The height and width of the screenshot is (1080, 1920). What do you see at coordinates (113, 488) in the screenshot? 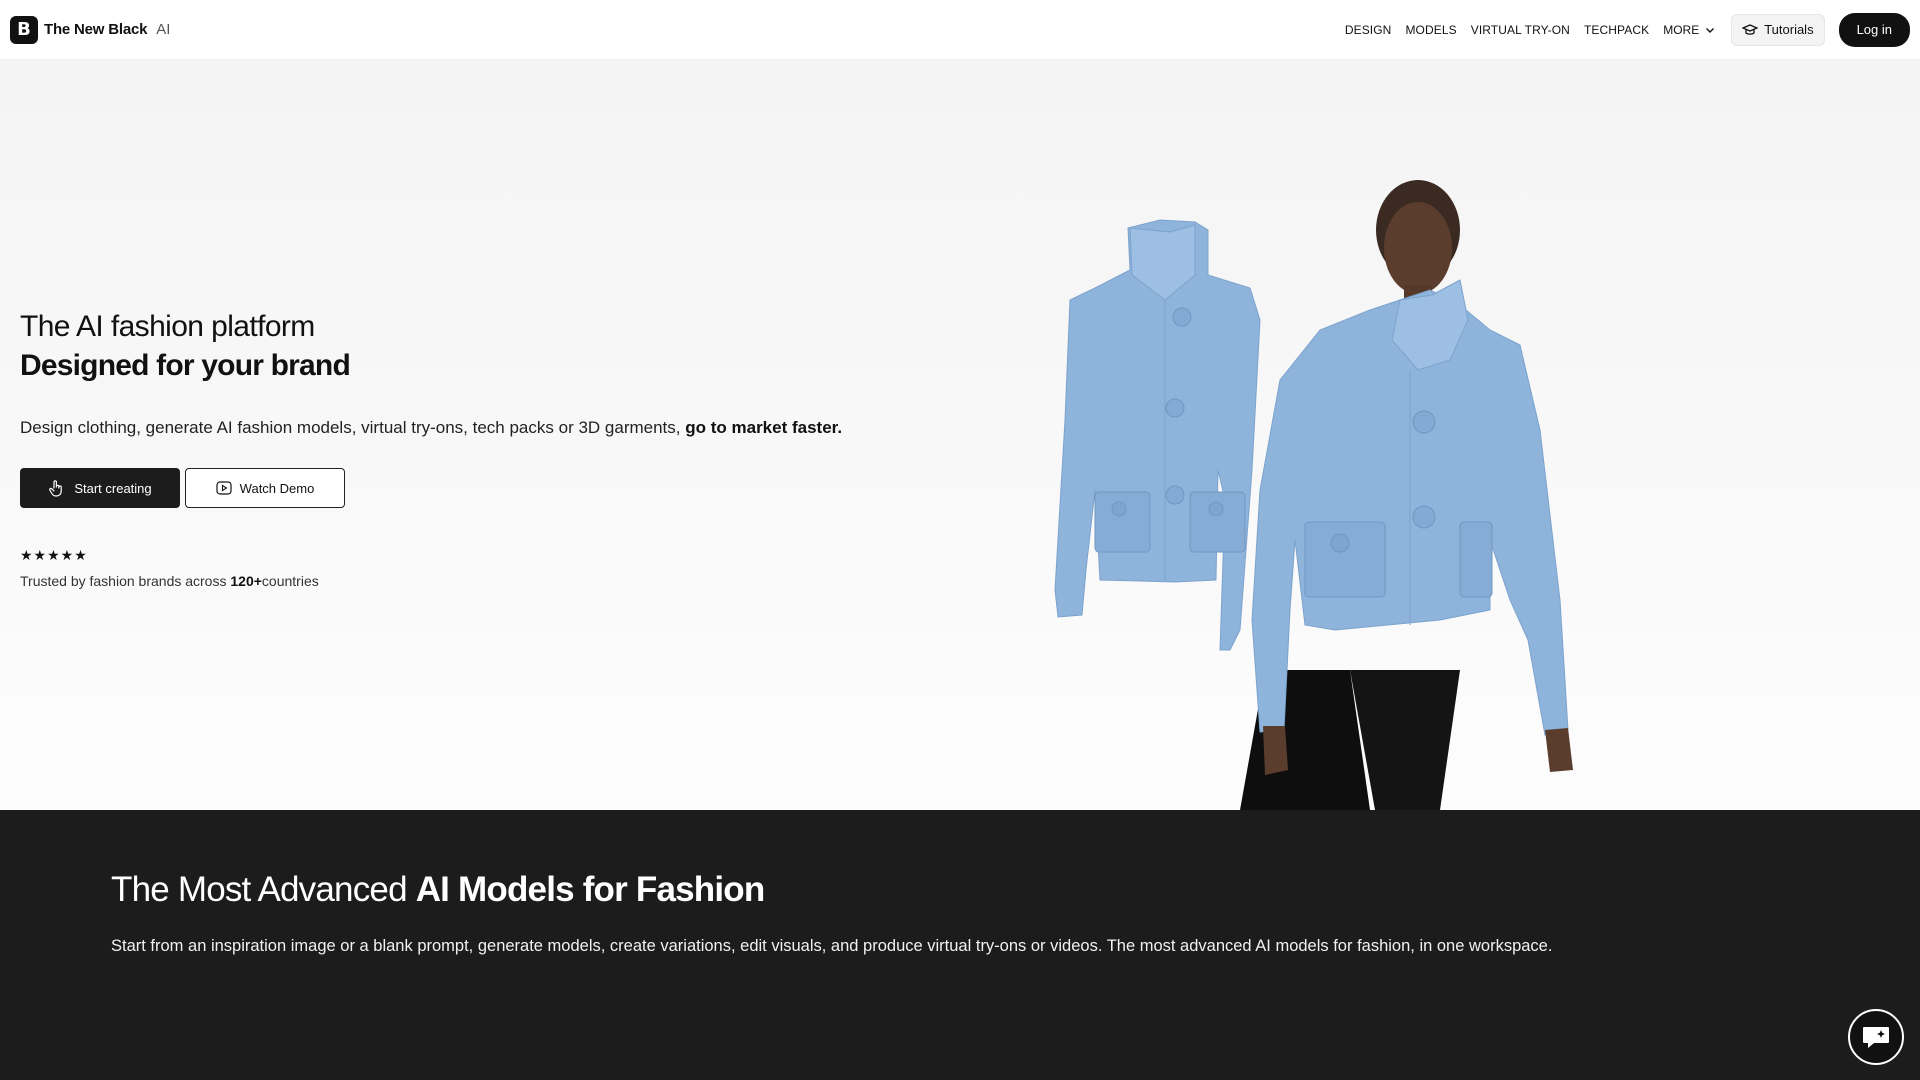
I see `start-creating-label: Start creating` at bounding box center [113, 488].